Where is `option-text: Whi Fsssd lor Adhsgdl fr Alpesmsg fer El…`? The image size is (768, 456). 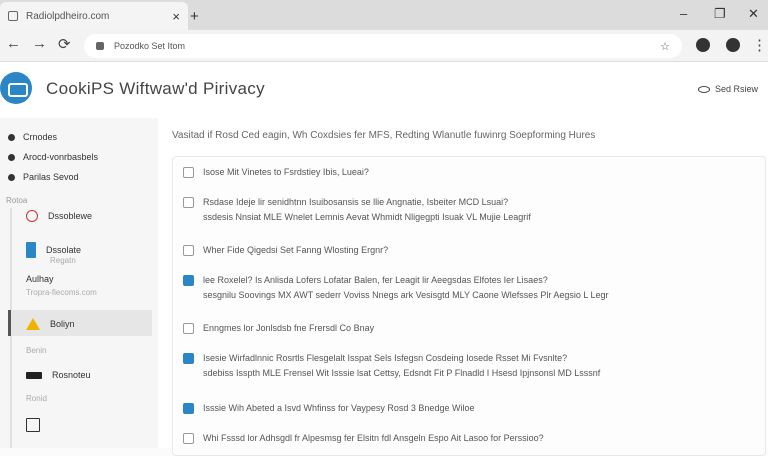 option-text: Whi Fsssd lor Adhsgdl fr Alpesmsg fer El… is located at coordinates (373, 438).